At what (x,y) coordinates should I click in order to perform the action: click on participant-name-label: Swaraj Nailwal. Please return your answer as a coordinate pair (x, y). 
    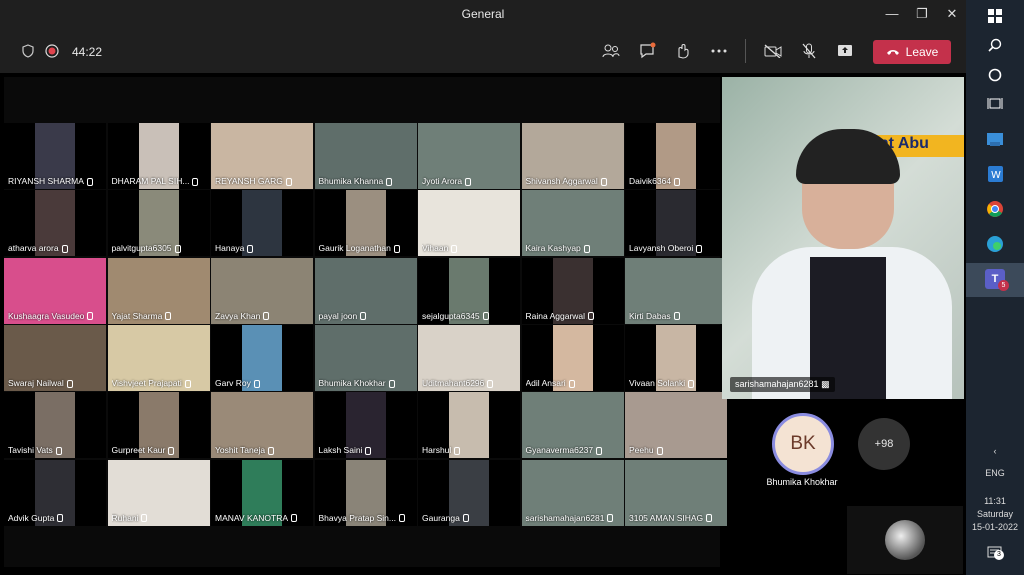
    Looking at the image, I should click on (56, 383).